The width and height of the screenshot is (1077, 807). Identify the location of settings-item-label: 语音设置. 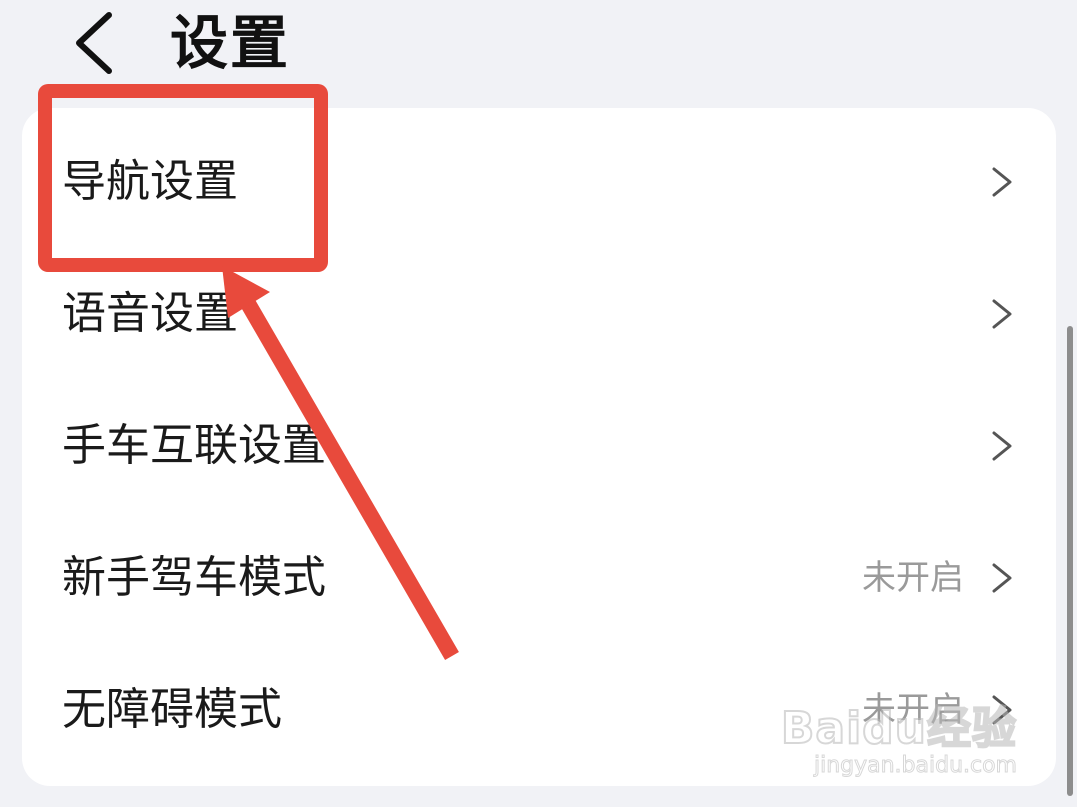
(150, 313).